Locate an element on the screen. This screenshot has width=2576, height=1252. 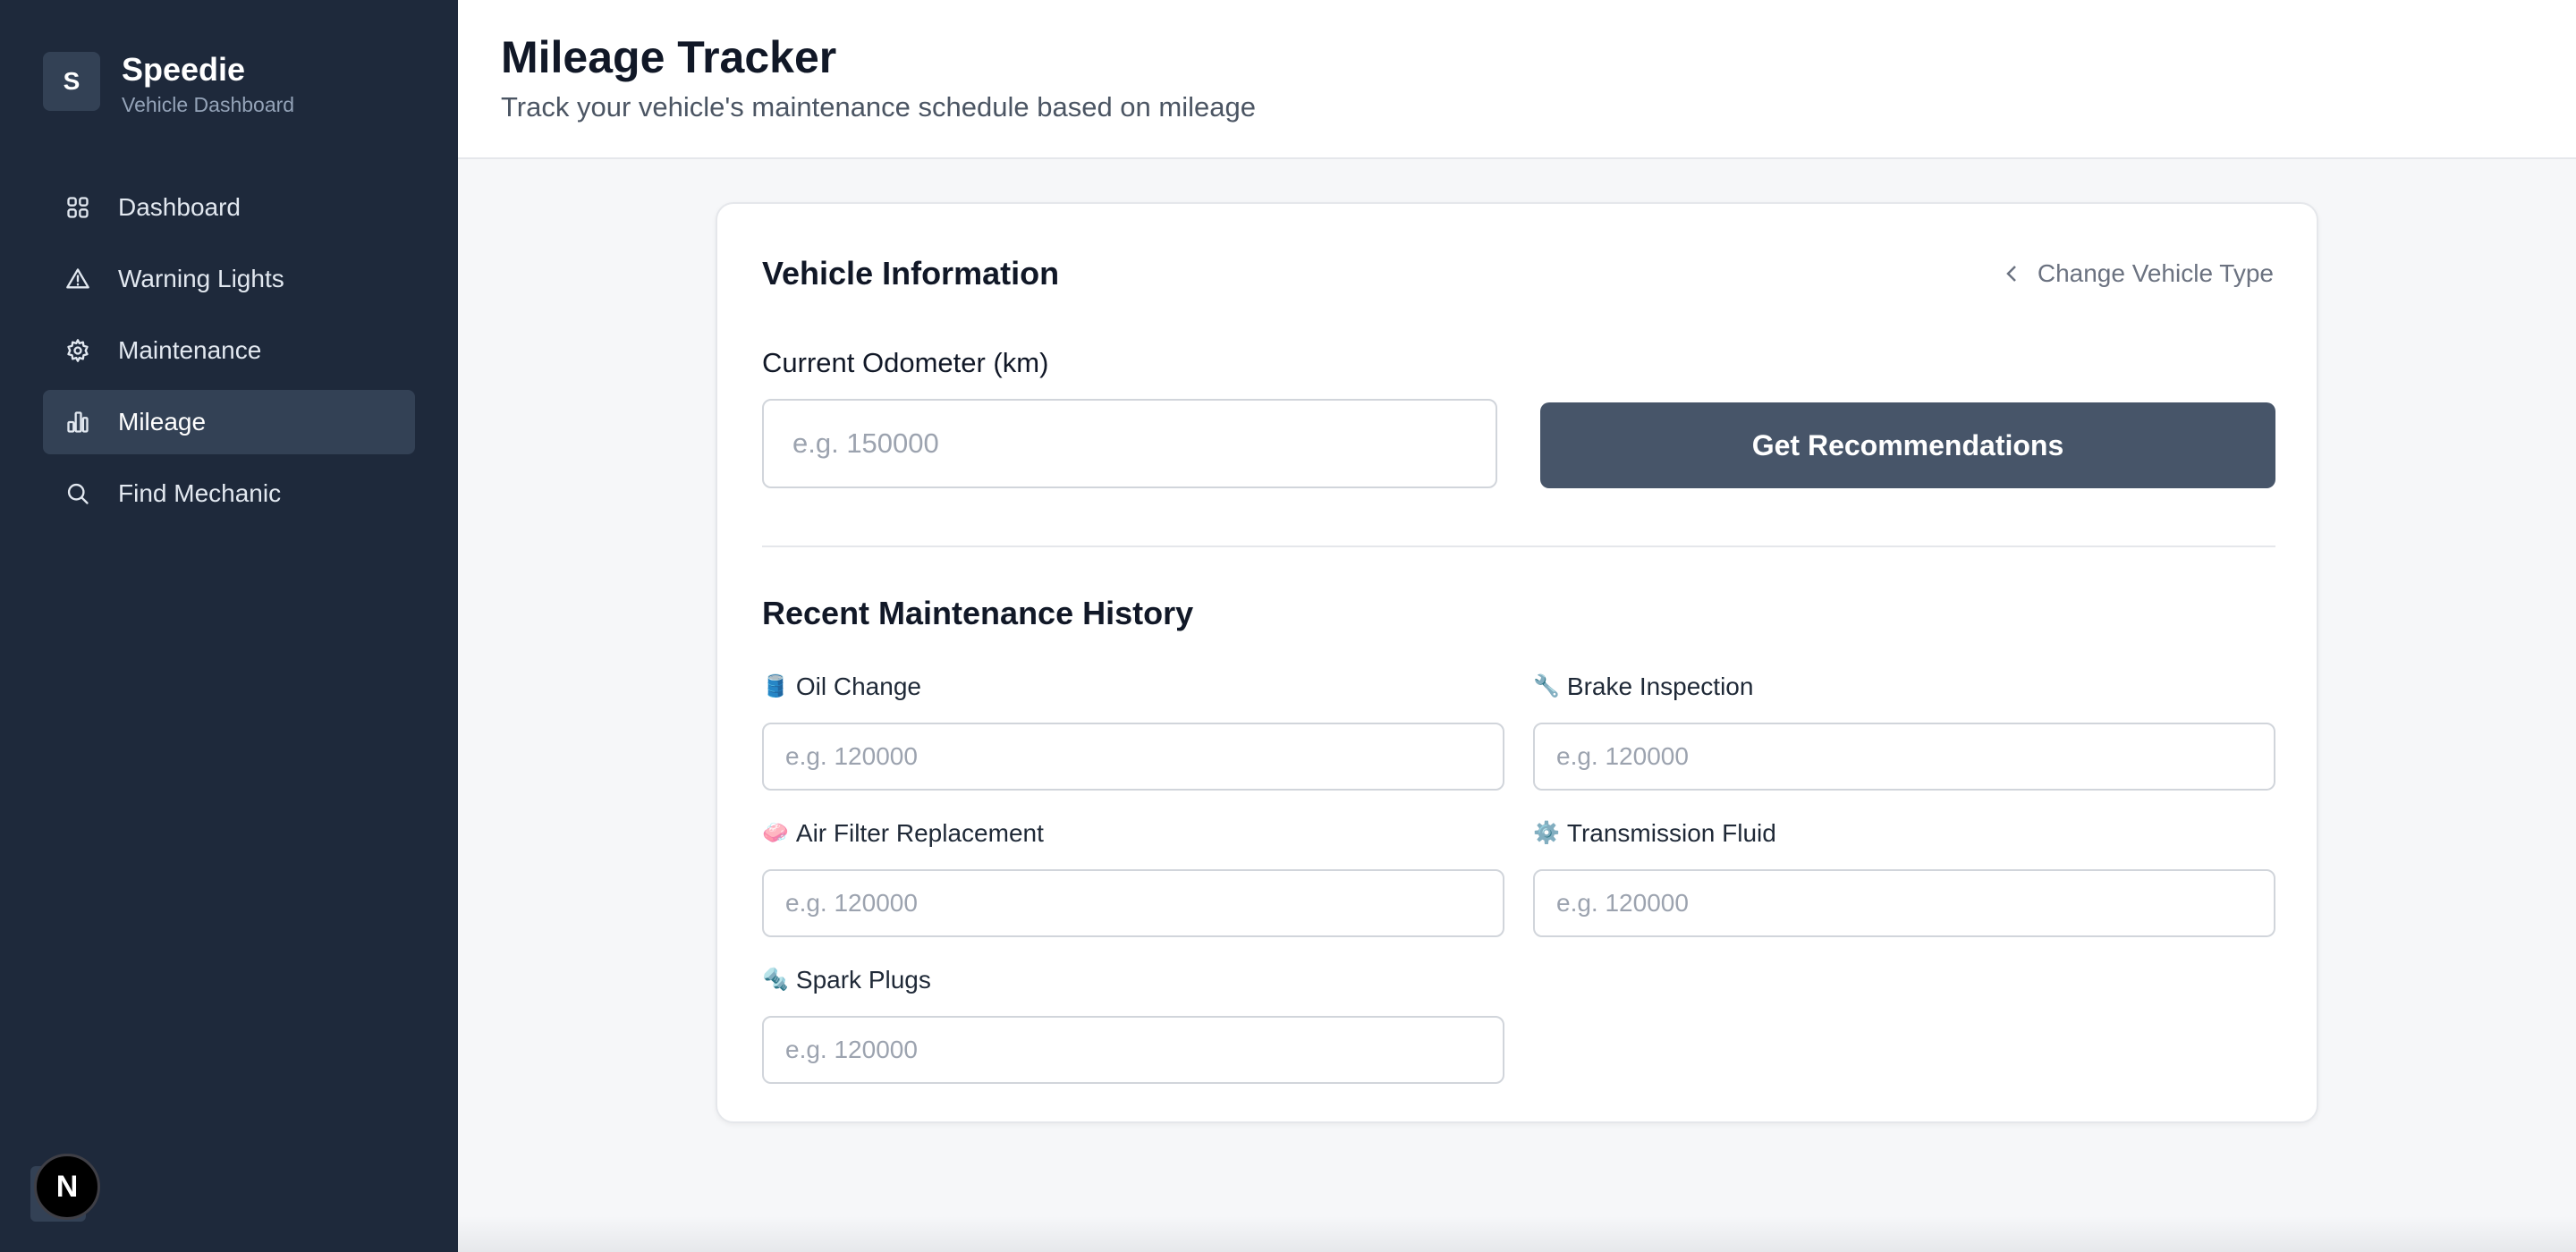
gear-icon: ⚙️ is located at coordinates (1546, 833).